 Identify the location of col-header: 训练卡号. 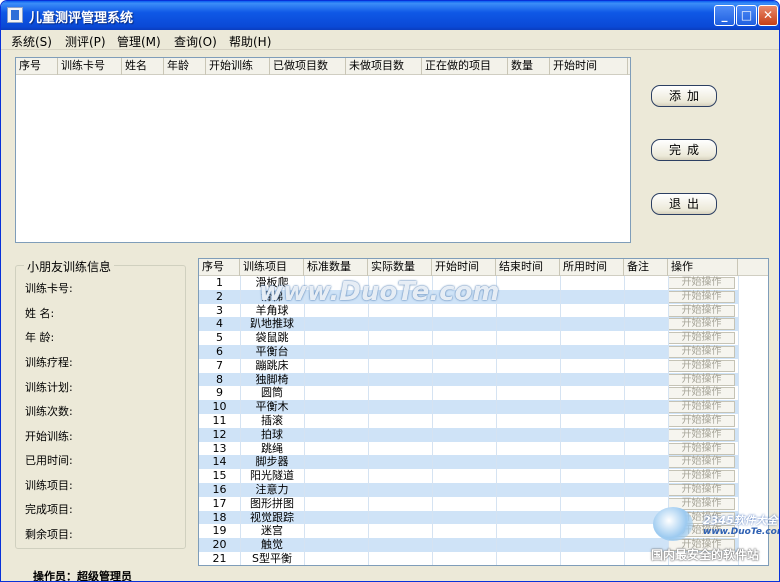
(90, 66).